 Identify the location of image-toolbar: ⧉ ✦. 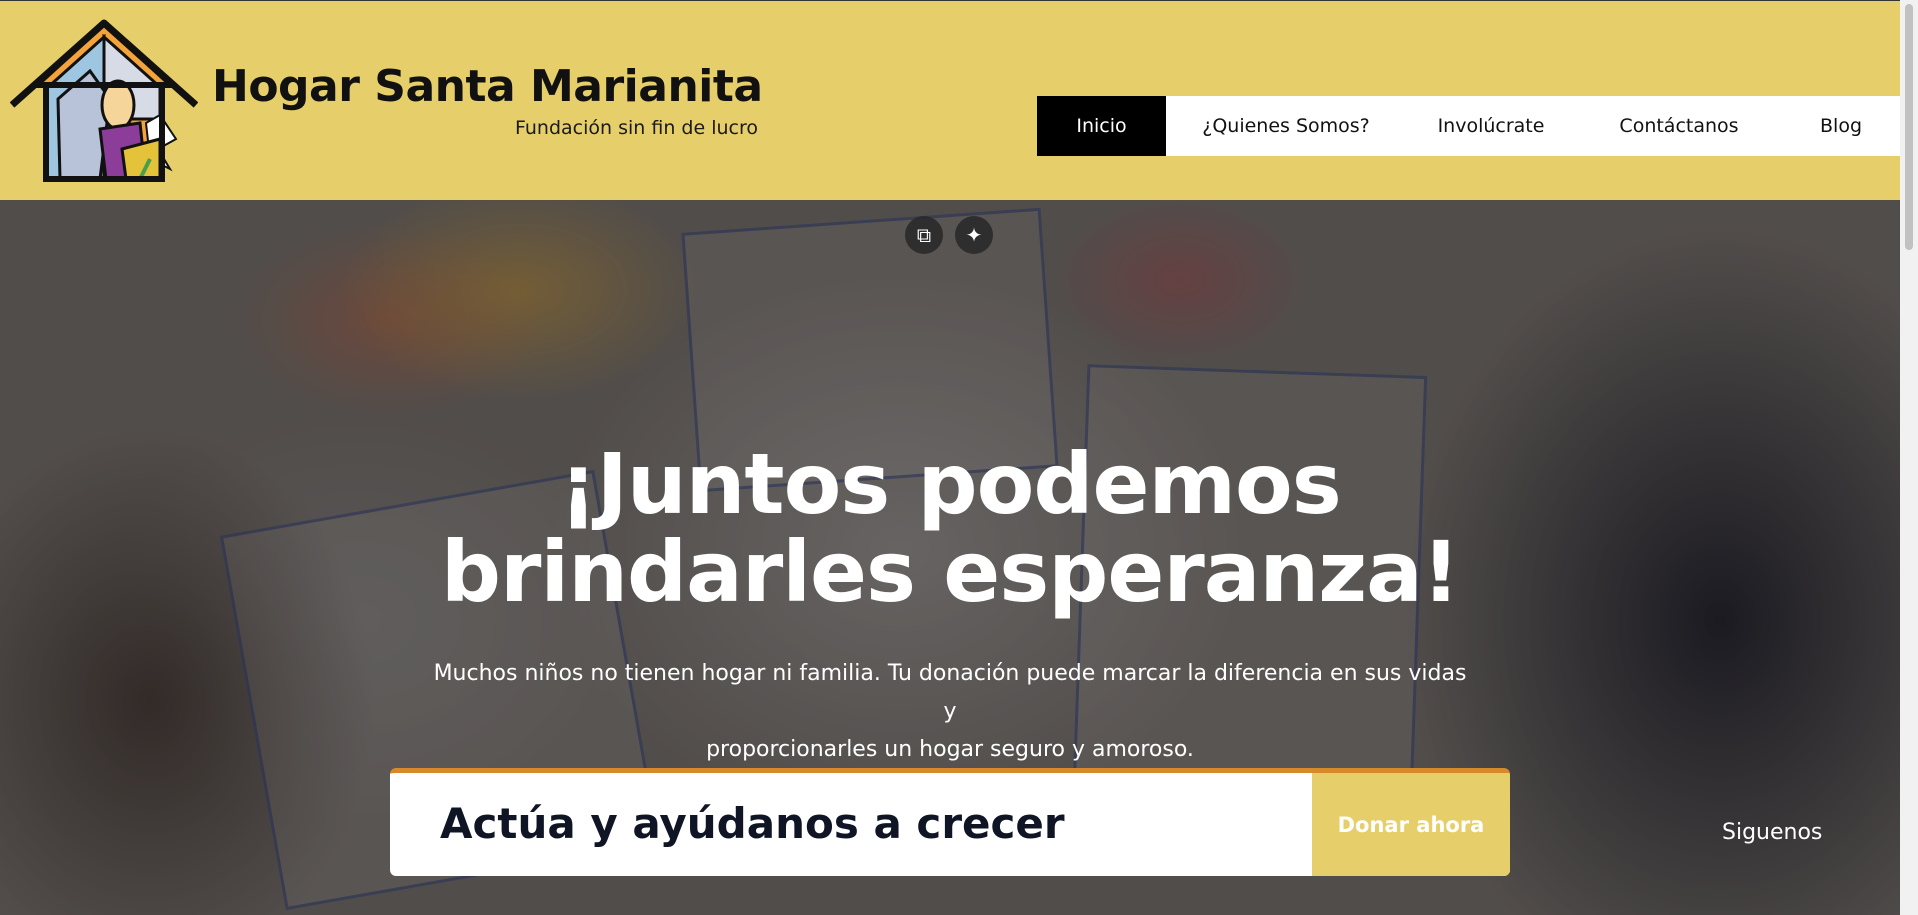
(949, 235).